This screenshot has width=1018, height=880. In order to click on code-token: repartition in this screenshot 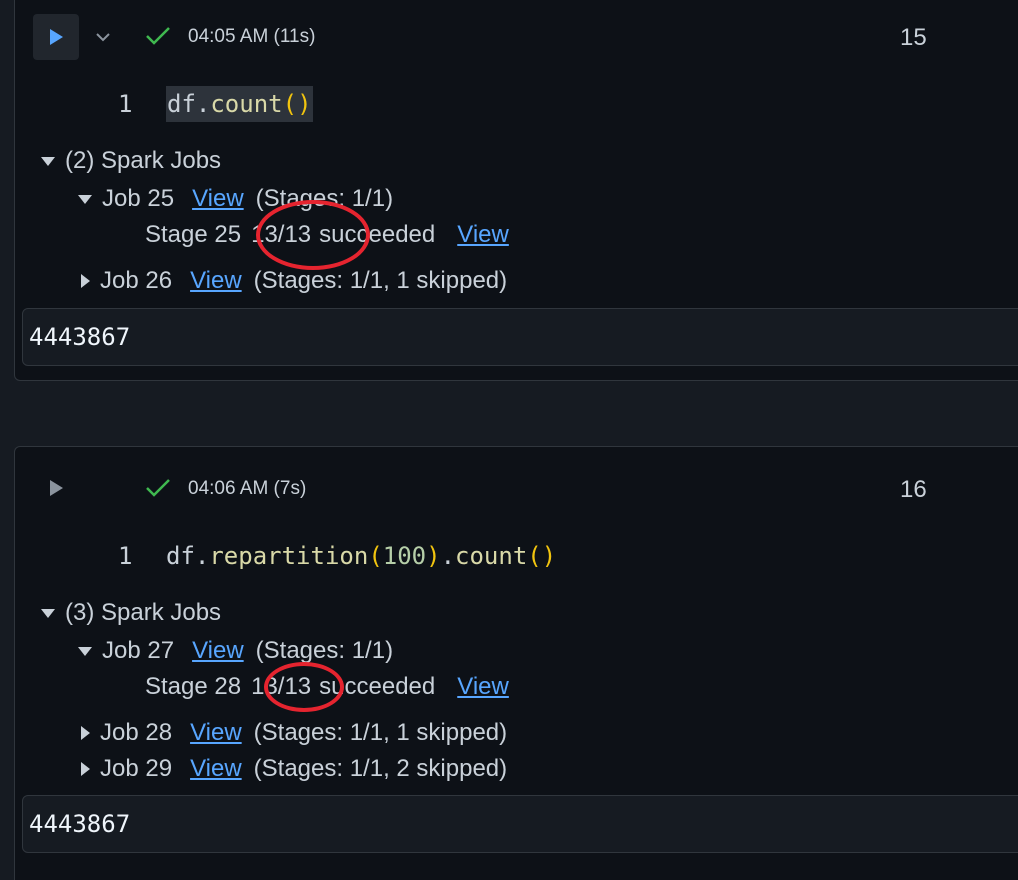, I will do `click(289, 556)`.